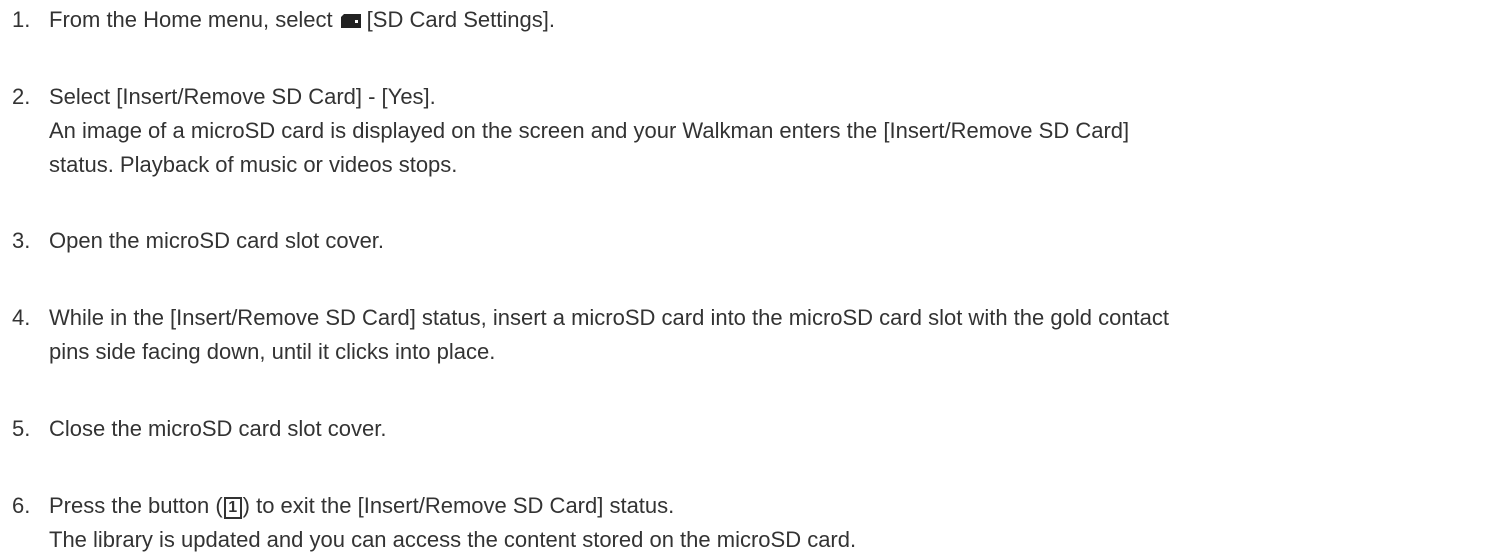 The height and width of the screenshot is (556, 1504). Describe the element at coordinates (21, 19) in the screenshot. I see `step-number: 1.` at that location.